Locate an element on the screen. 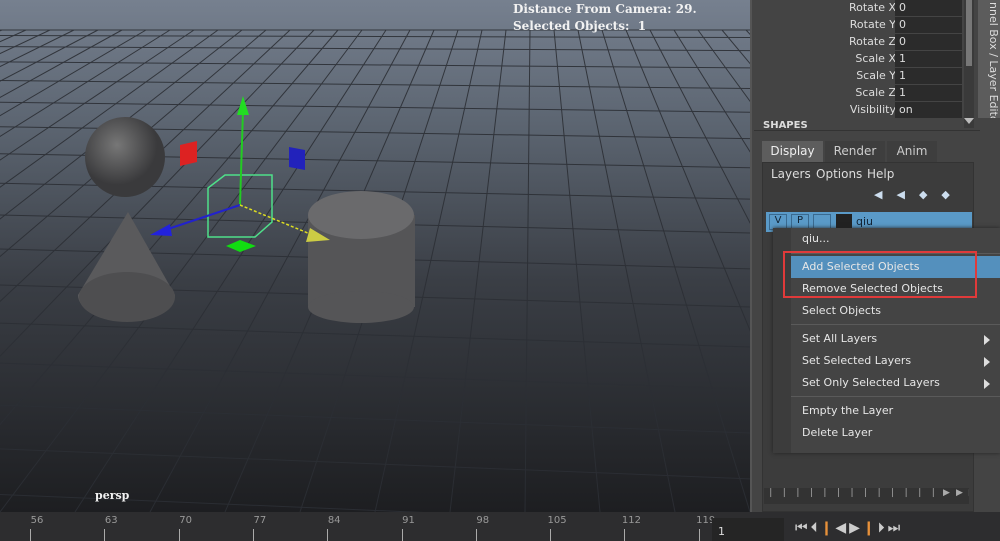 The image size is (1000, 541). timeline-tick-label: 105 is located at coordinates (557, 520).